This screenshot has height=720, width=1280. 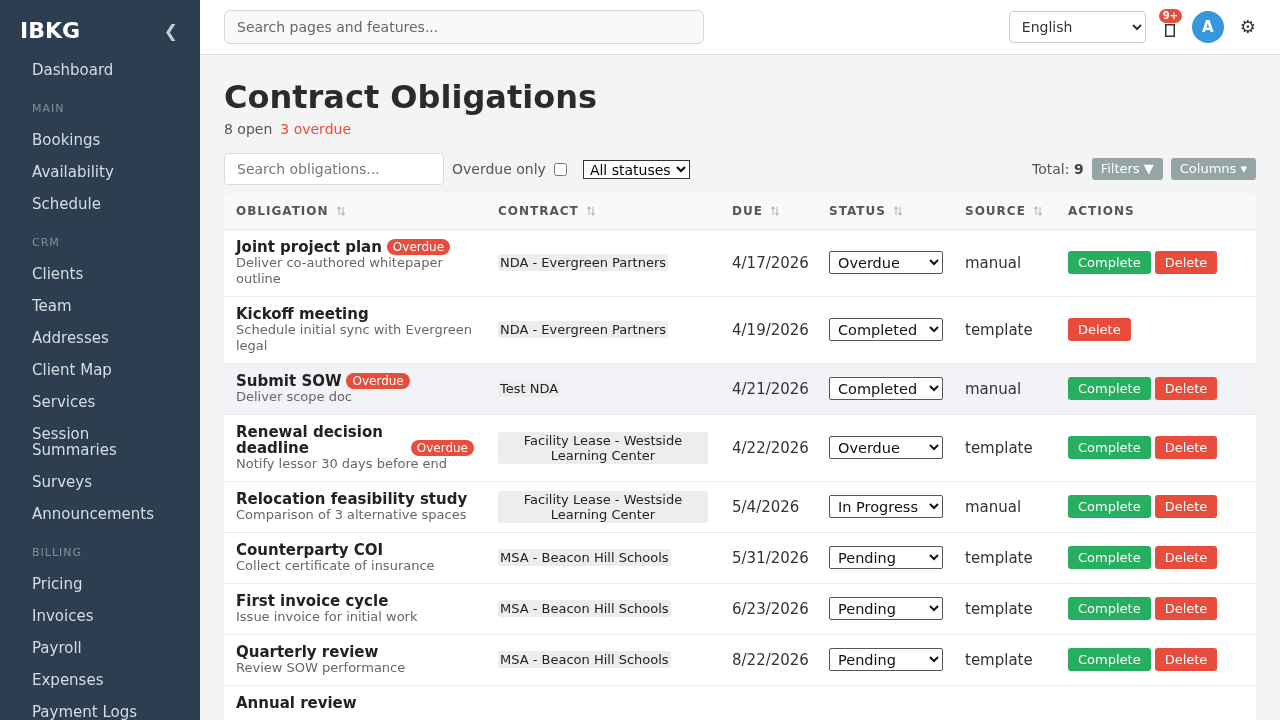 What do you see at coordinates (100, 140) in the screenshot?
I see `sidebar-item: Bookings` at bounding box center [100, 140].